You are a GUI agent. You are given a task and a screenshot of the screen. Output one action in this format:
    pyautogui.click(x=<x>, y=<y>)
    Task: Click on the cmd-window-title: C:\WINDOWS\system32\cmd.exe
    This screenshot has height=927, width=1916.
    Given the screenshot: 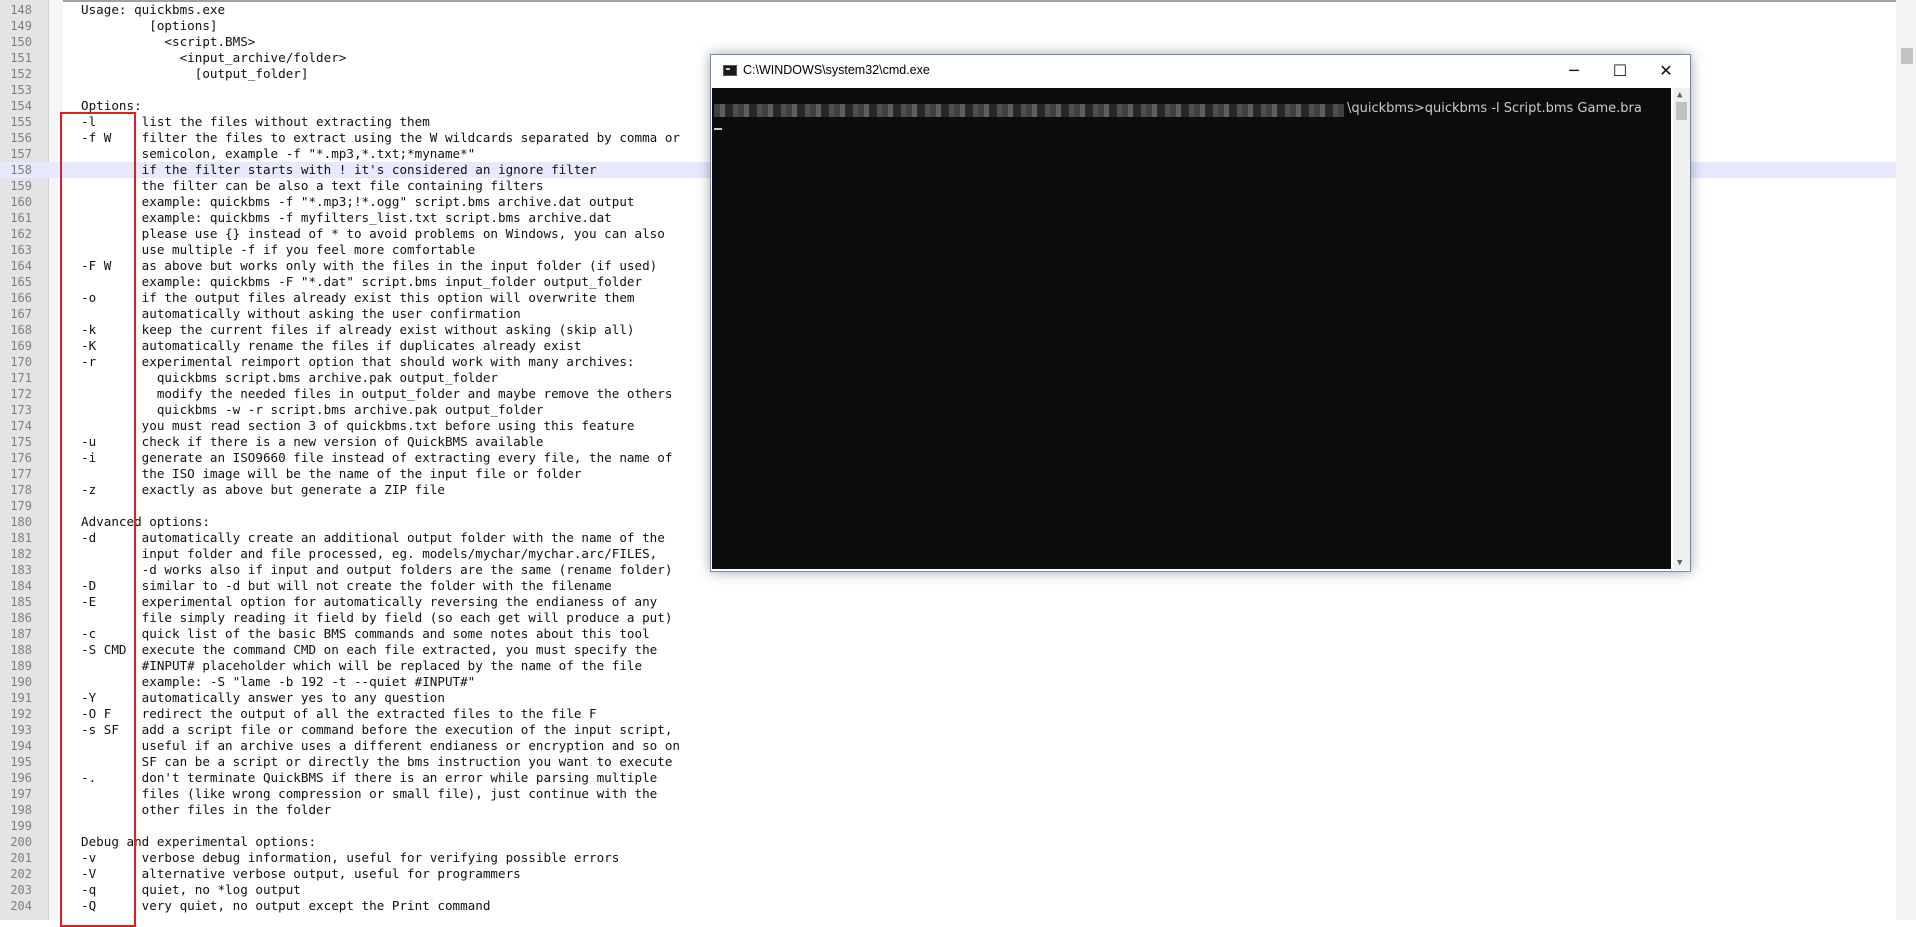 What is the action you would take?
    pyautogui.click(x=836, y=70)
    